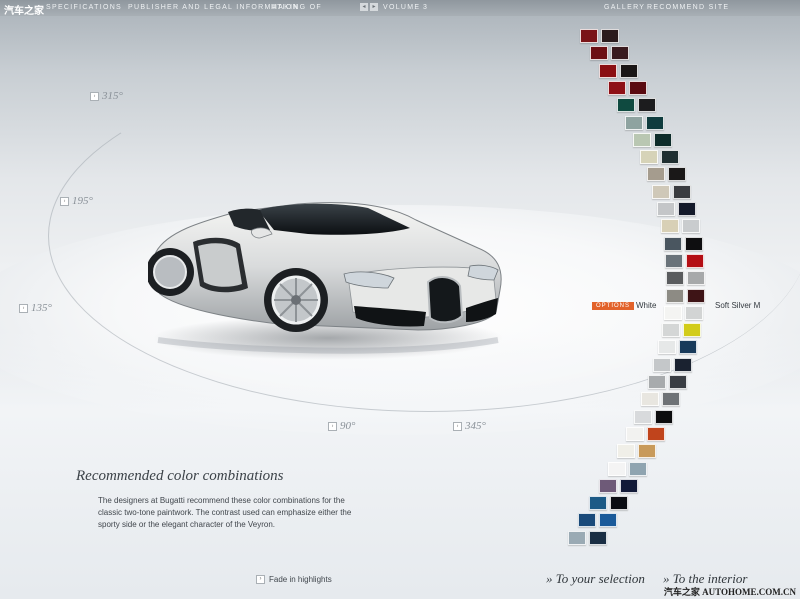 Image resolution: width=800 pixels, height=599 pixels. Describe the element at coordinates (364, 7) in the screenshot. I see `volume-down-button: ◂` at that location.